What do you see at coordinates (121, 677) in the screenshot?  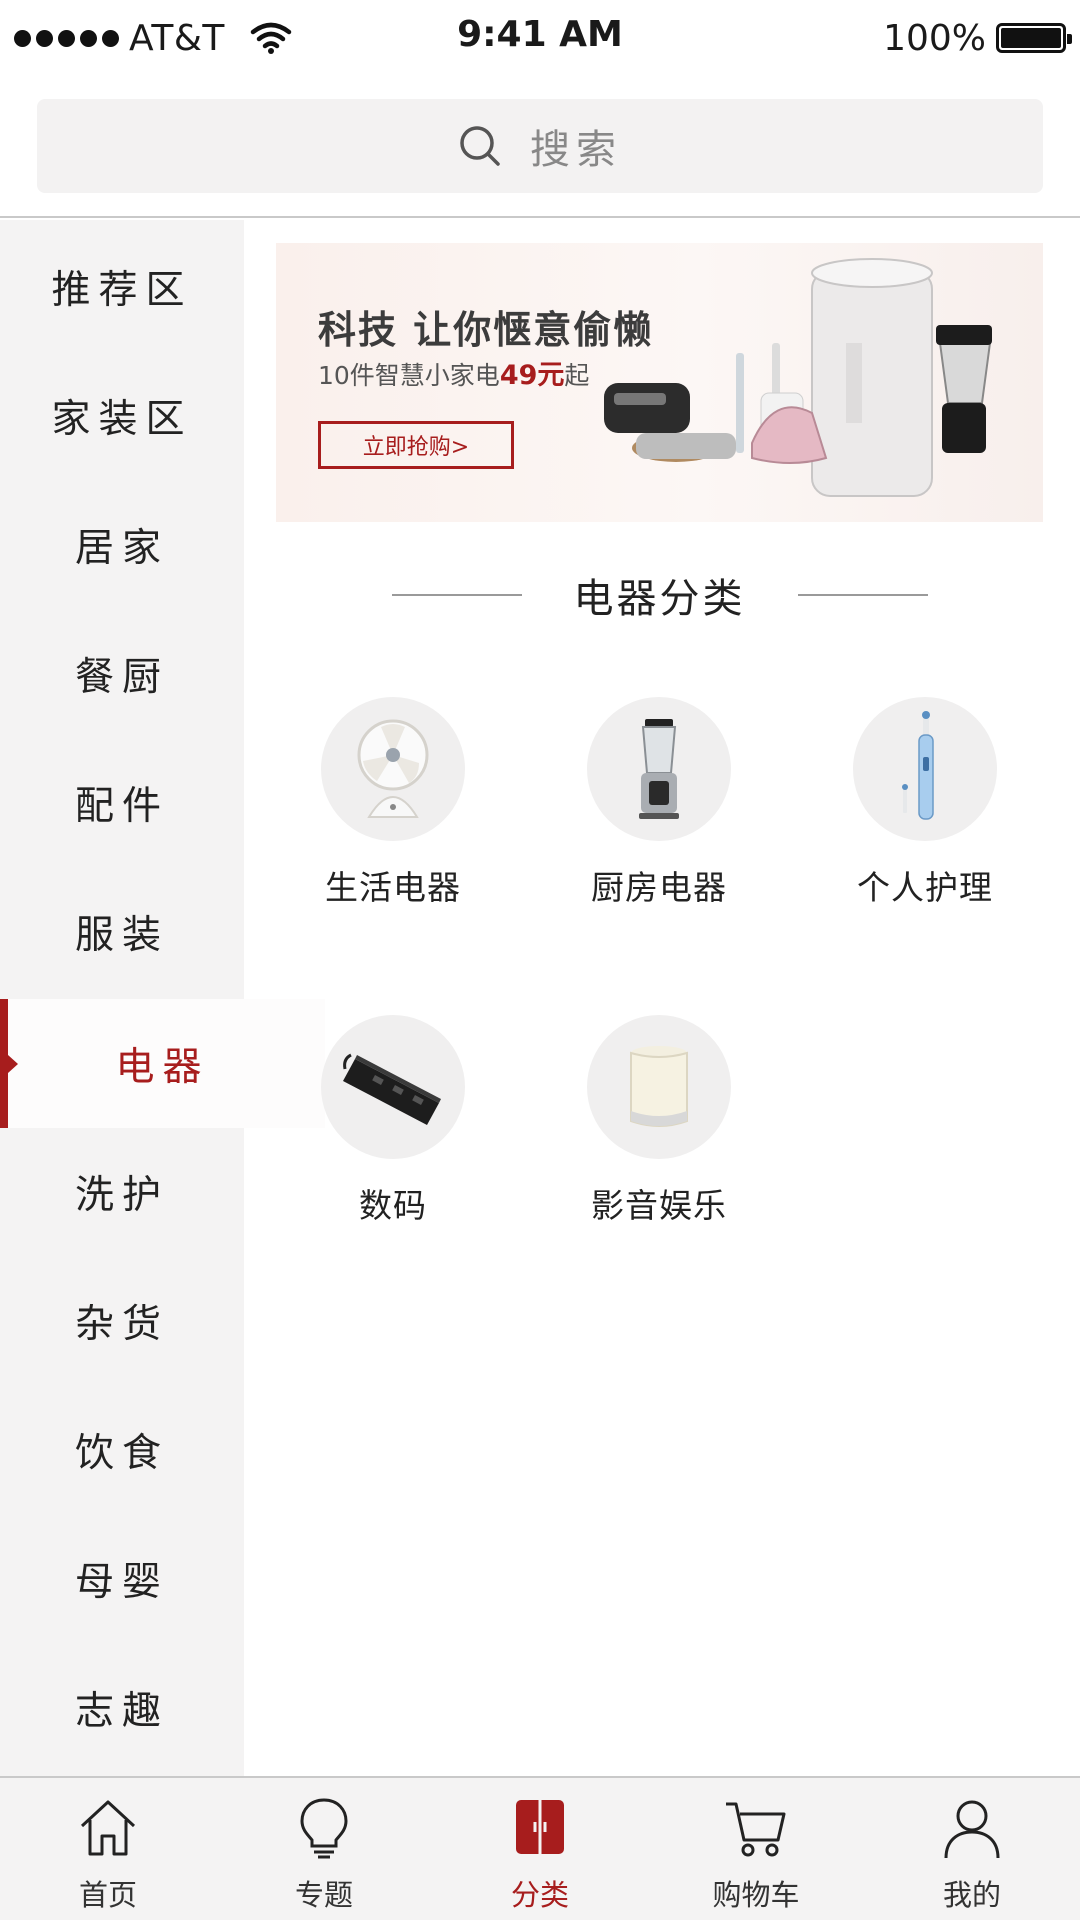 I see `sidebar-item-label: 餐厨` at bounding box center [121, 677].